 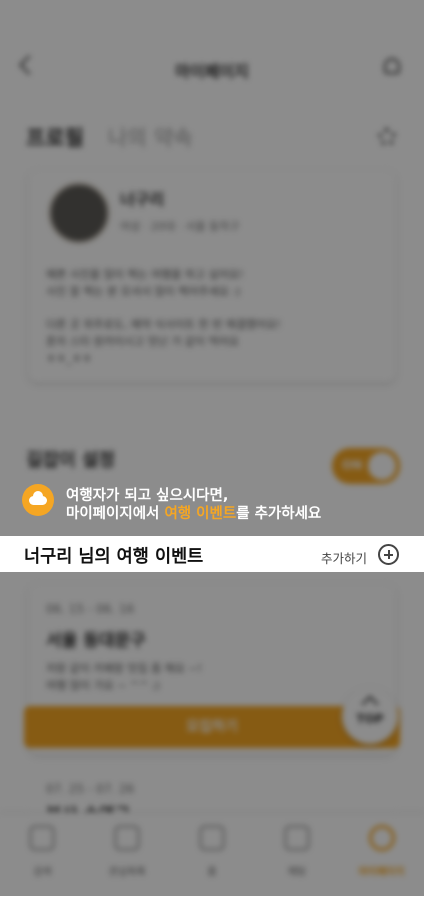 I want to click on nav-favorites: 관심목록, so click(x=127, y=855).